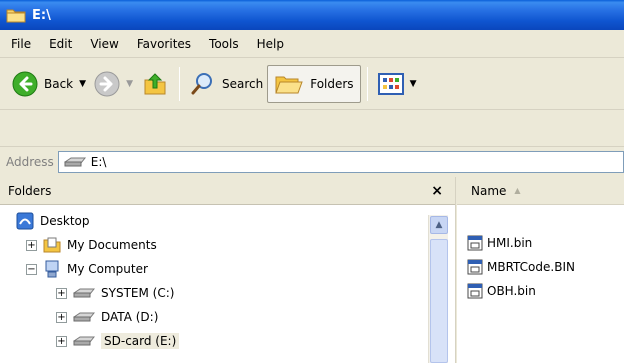 The height and width of the screenshot is (363, 624). I want to click on close-icon: ×, so click(437, 191).